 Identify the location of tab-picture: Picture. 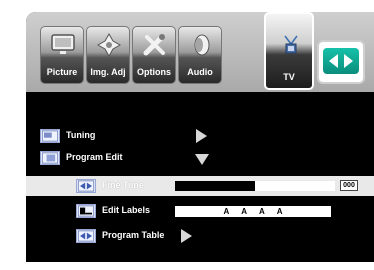
(62, 55).